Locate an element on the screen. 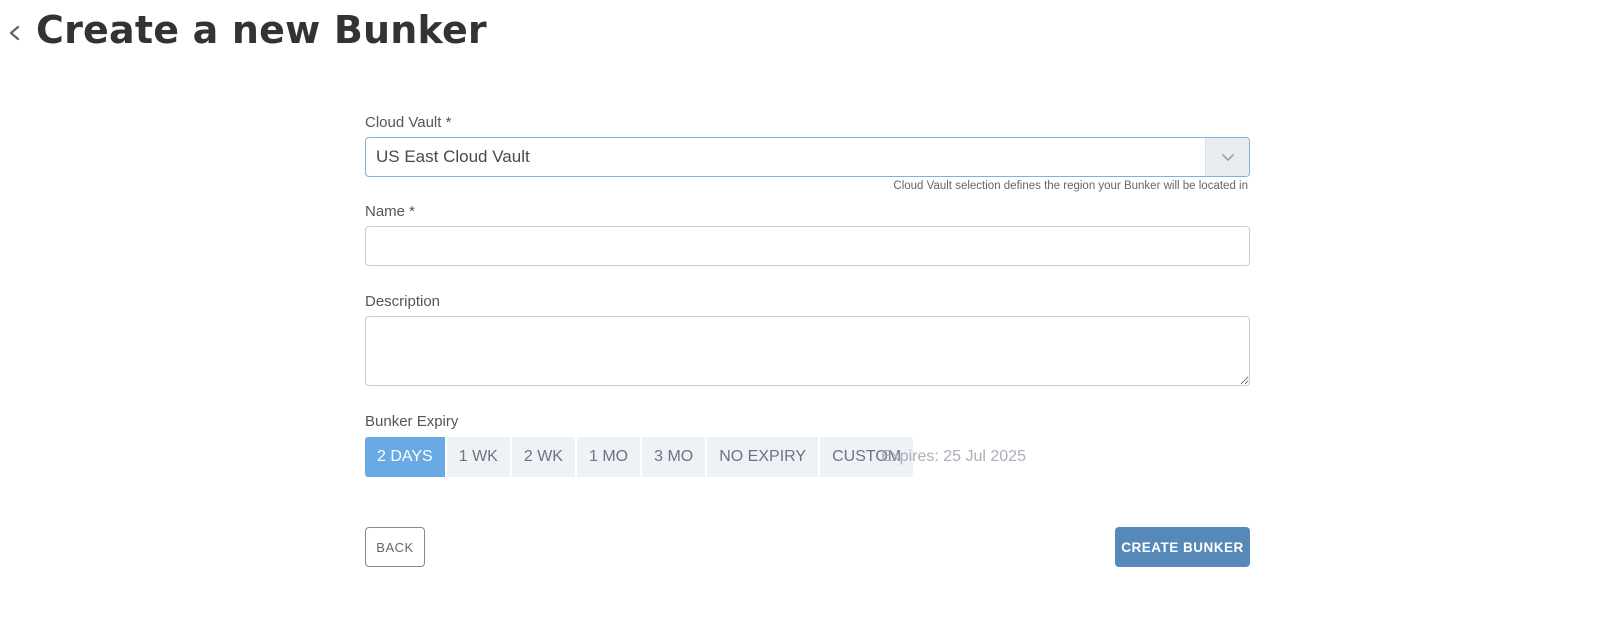 This screenshot has height=637, width=1600. expiry-option-2-wk: 2 WK is located at coordinates (543, 457).